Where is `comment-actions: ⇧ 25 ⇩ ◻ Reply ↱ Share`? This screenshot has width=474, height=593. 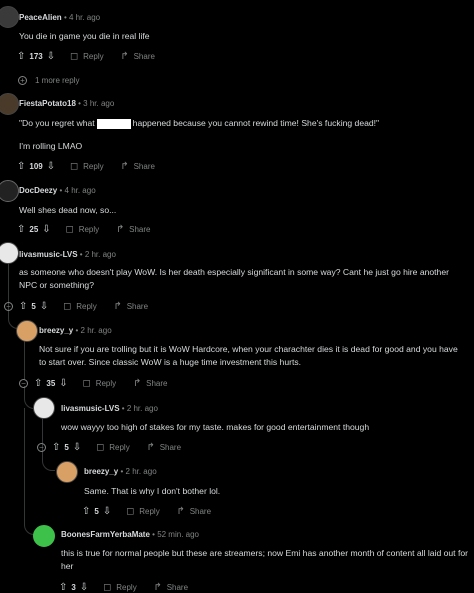
comment-actions: ⇧ 25 ⇩ ◻ Reply ↱ Share is located at coordinates (92, 229).